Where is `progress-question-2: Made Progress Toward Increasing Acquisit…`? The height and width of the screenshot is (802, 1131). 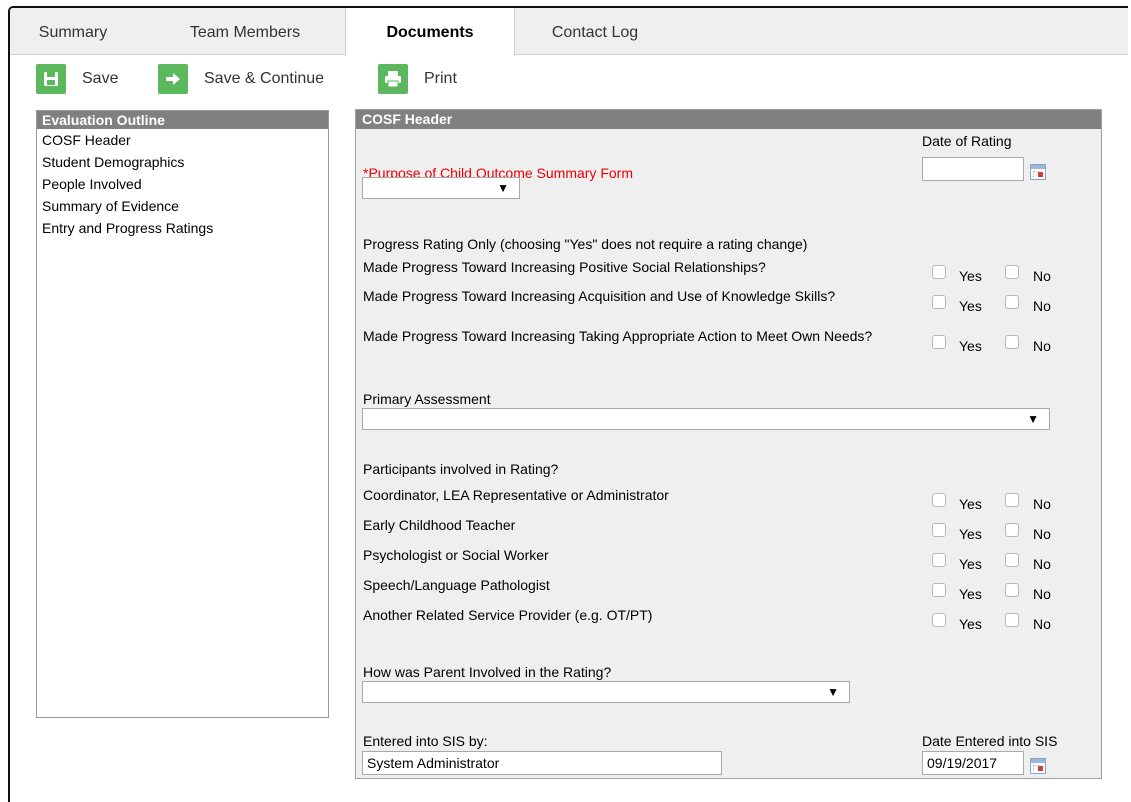 progress-question-2: Made Progress Toward Increasing Acquisit… is located at coordinates (599, 296).